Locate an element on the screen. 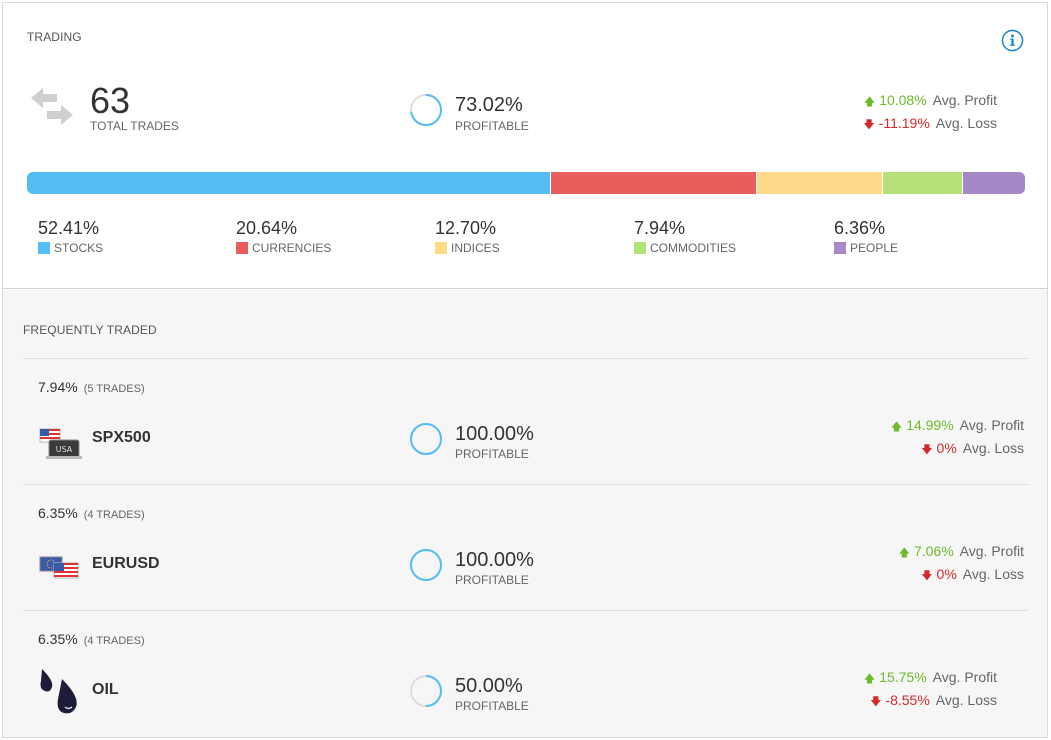  legend-value: 6.36% is located at coordinates (860, 228).